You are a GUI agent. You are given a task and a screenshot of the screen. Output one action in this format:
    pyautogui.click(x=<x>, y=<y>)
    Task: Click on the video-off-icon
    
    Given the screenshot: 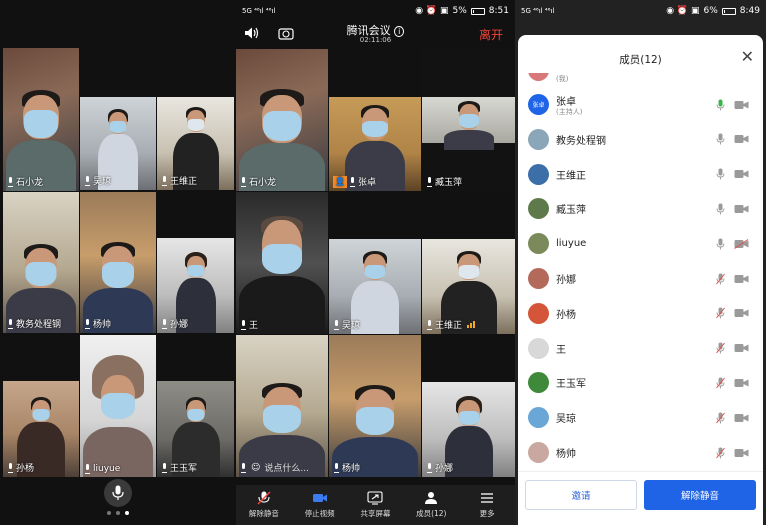 What is the action you would take?
    pyautogui.click(x=741, y=243)
    